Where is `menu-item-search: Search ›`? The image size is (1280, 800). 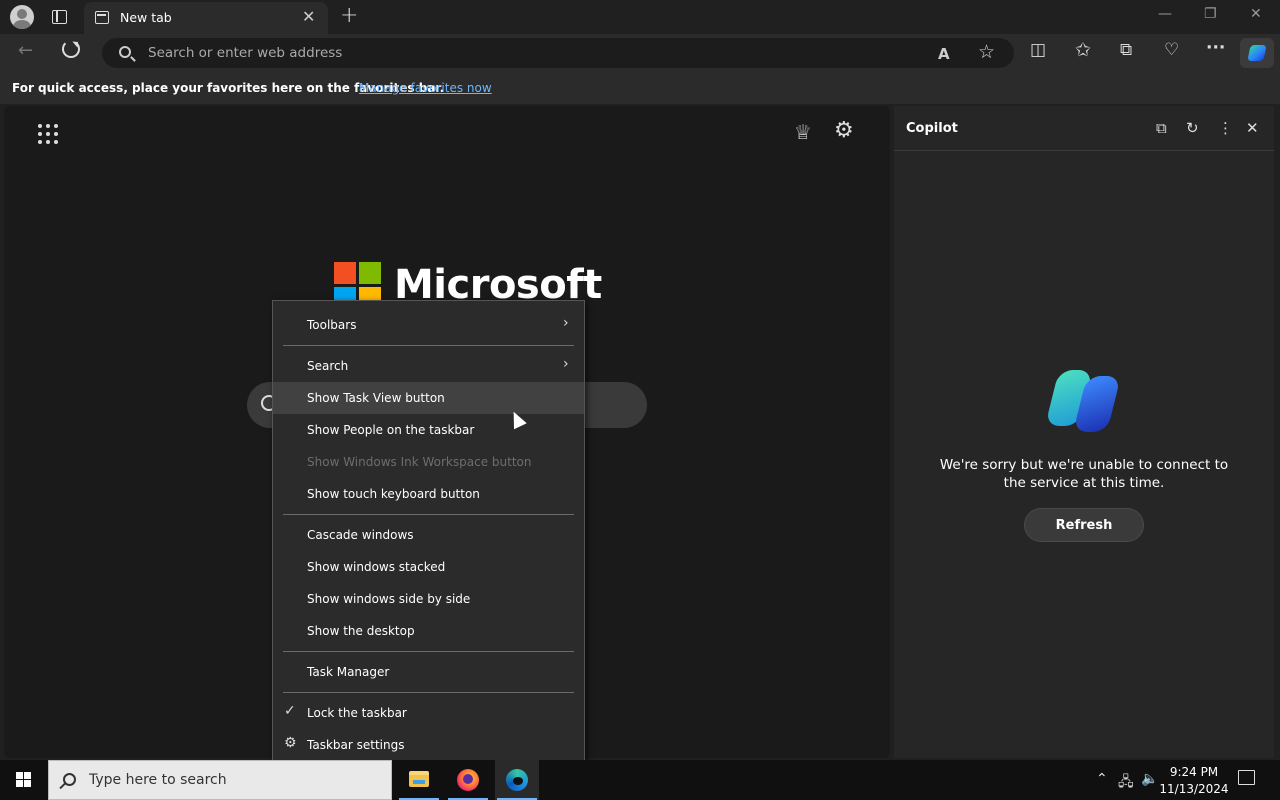
menu-item-search: Search › is located at coordinates (428, 366).